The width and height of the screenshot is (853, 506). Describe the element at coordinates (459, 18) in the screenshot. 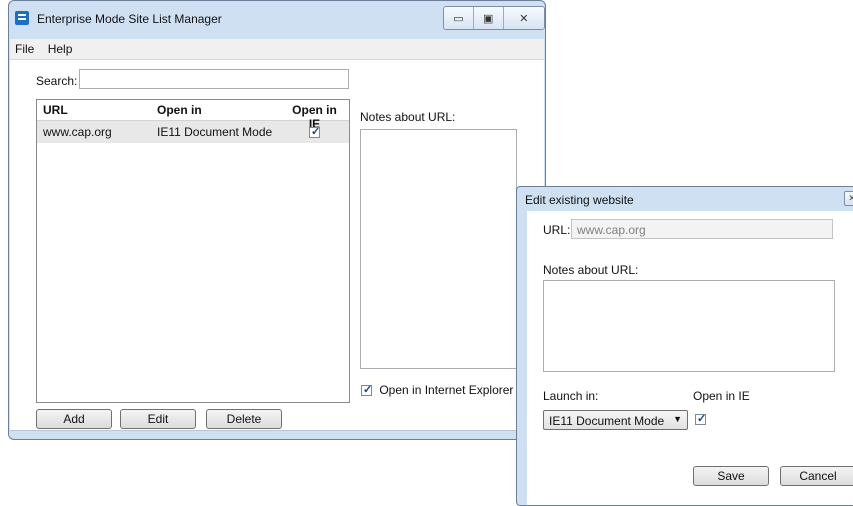

I see `minimize-button: ▭` at that location.